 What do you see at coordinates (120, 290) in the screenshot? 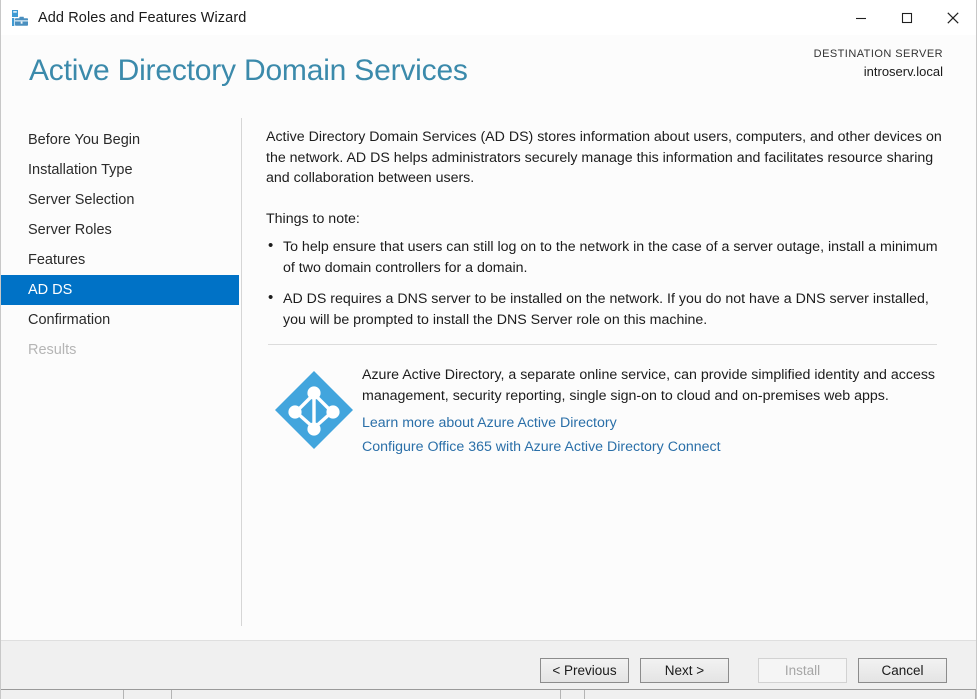
I see `sidebar-item-ad-ds: AD DS` at bounding box center [120, 290].